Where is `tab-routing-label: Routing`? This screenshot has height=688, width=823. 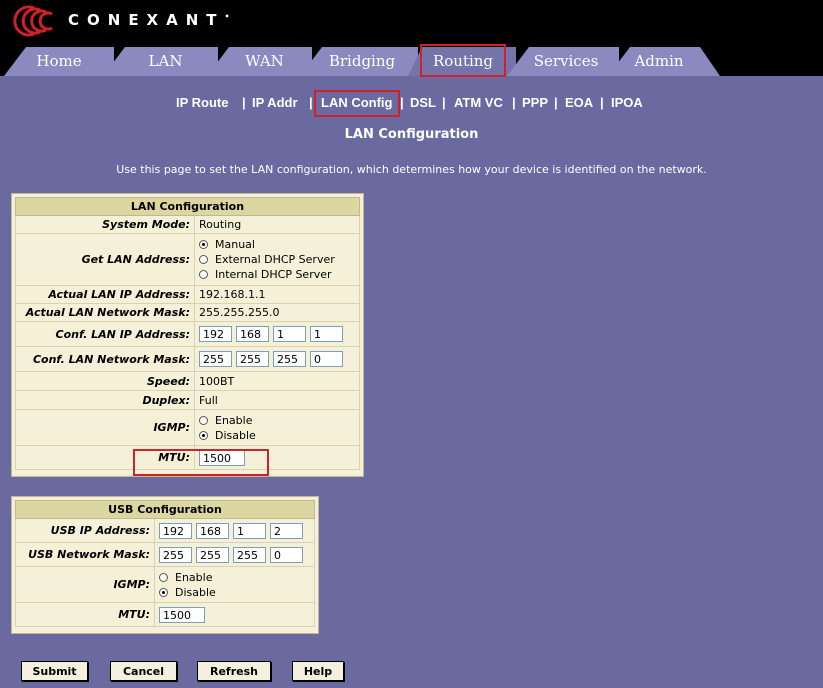 tab-routing-label: Routing is located at coordinates (463, 61).